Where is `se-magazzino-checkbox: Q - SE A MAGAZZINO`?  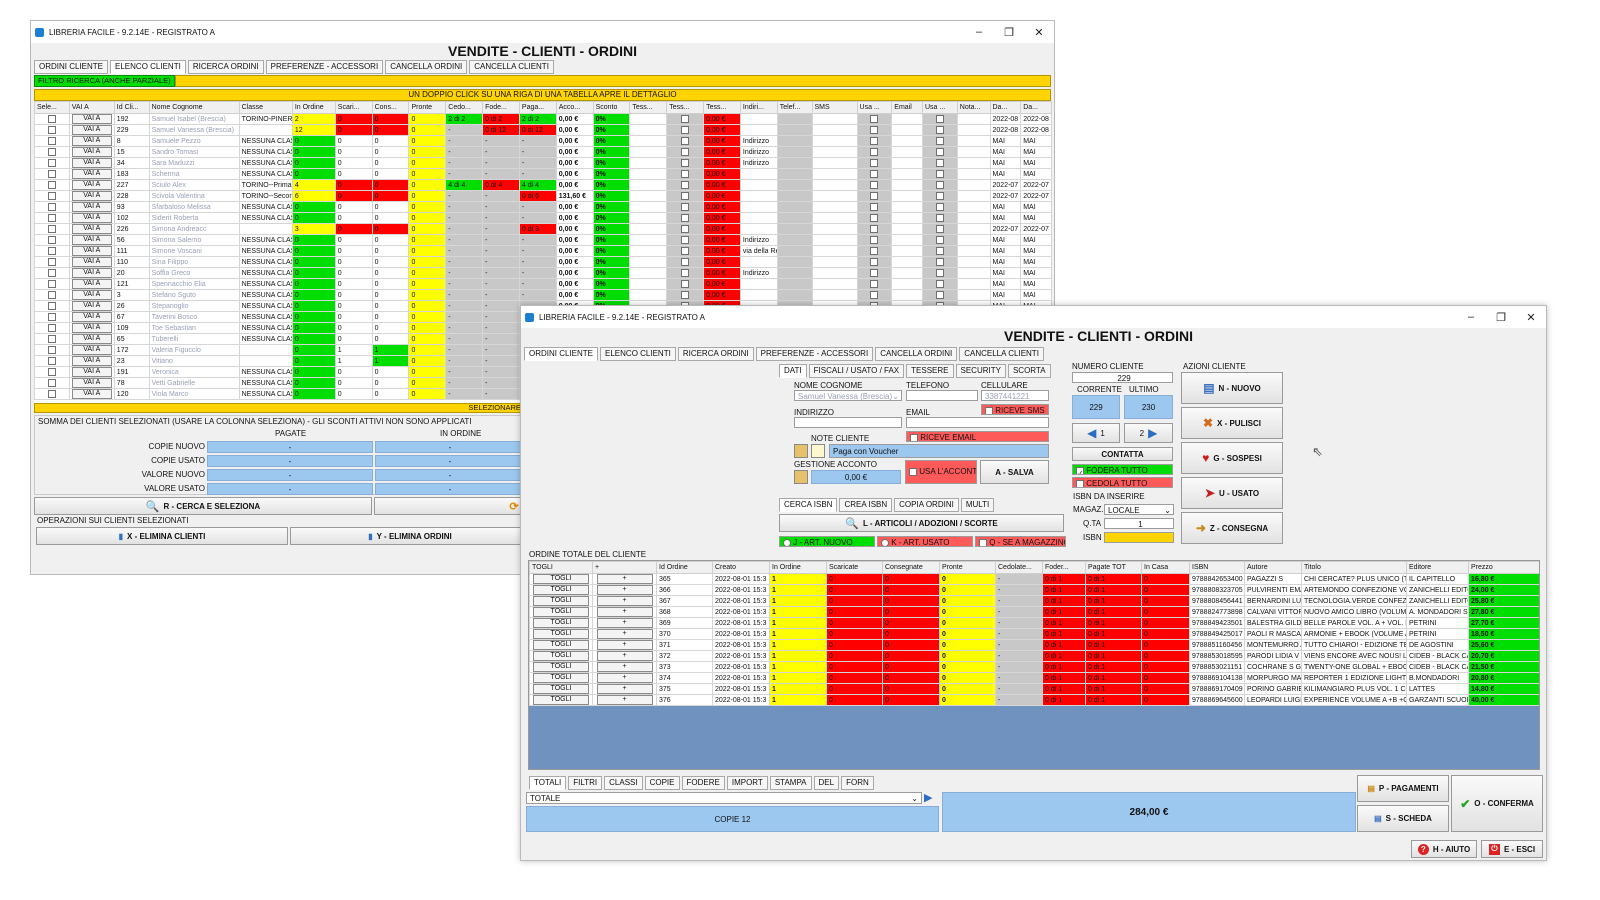 se-magazzino-checkbox: Q - SE A MAGAZZINO is located at coordinates (1020, 541).